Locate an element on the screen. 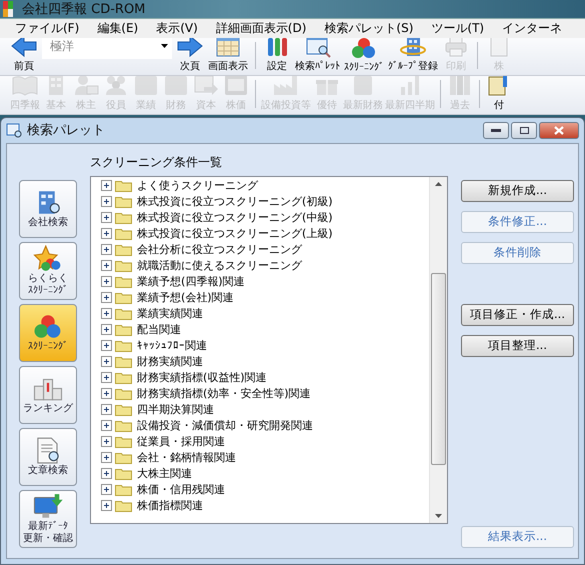 The height and width of the screenshot is (565, 585). toolbar-button: ｸﾞﾙｰﾌﾟ登録 is located at coordinates (413, 56).